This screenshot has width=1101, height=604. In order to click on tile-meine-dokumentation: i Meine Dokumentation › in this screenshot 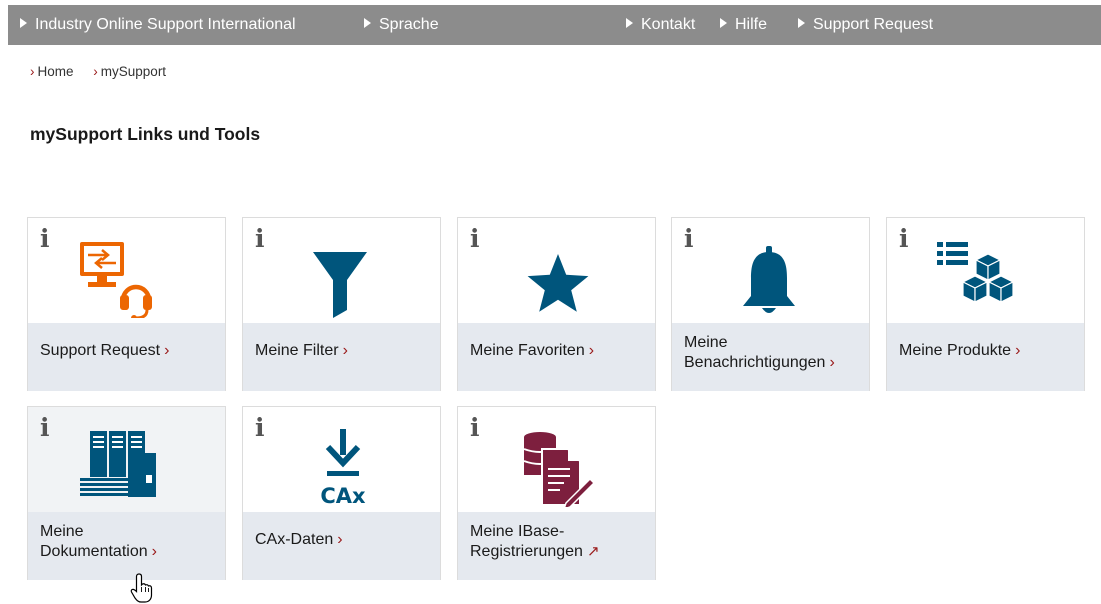, I will do `click(126, 493)`.